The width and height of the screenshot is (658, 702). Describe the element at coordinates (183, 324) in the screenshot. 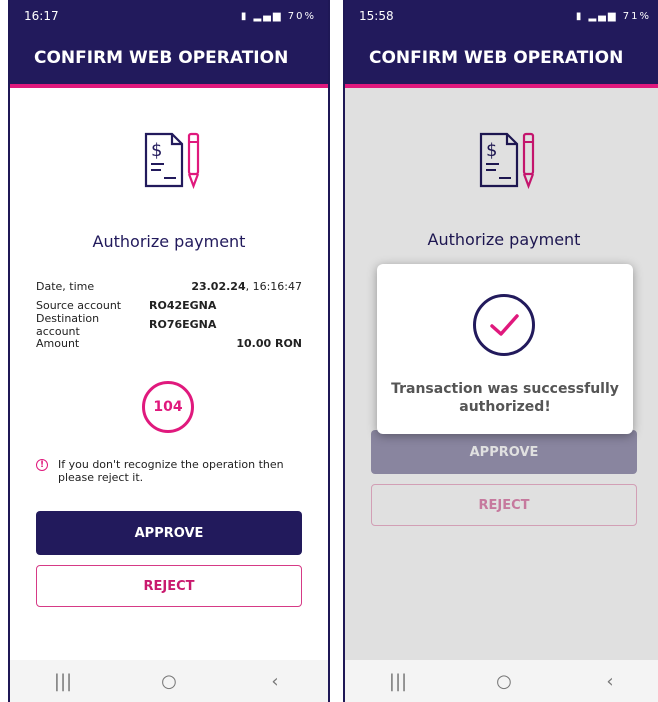

I see `destination-account-value: RO76EGNA` at that location.